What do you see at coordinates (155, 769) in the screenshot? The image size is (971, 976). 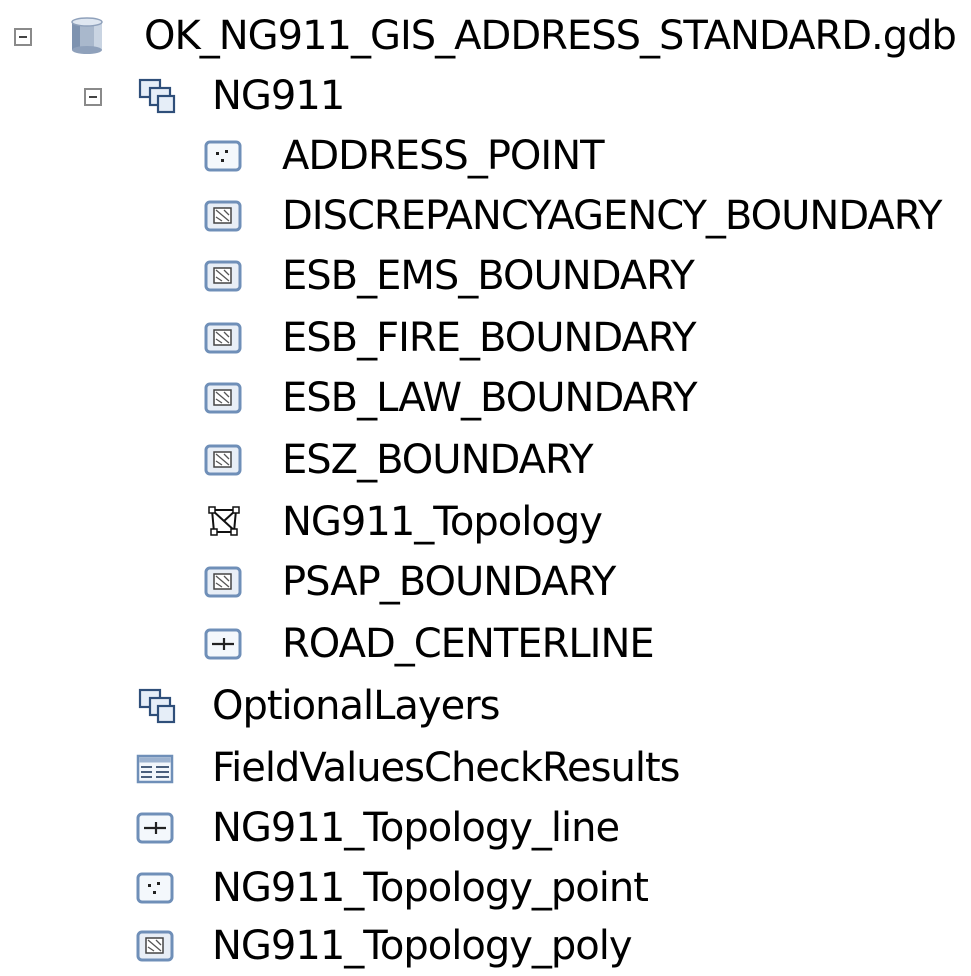 I see `table-icon` at bounding box center [155, 769].